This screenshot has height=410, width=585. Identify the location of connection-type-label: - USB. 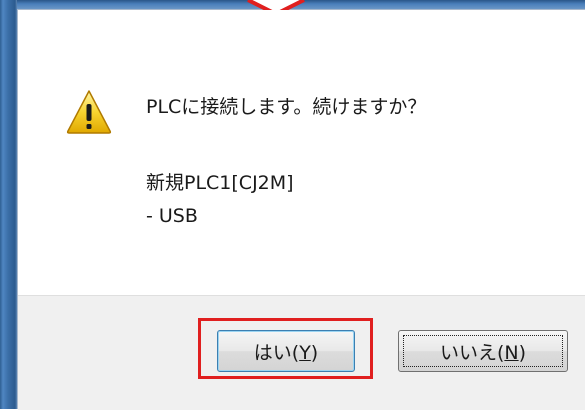
(172, 216).